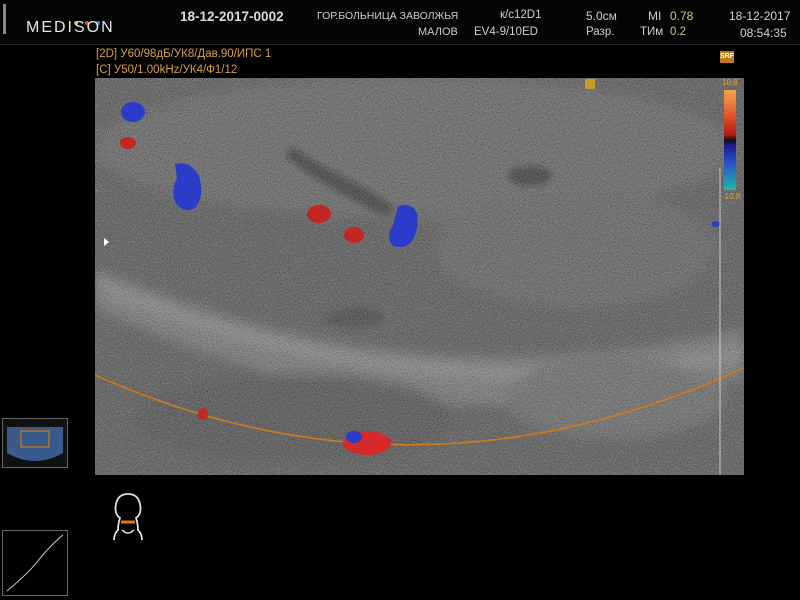  Describe the element at coordinates (600, 32) in the screenshot. I see `depth-label: Разр.` at that location.